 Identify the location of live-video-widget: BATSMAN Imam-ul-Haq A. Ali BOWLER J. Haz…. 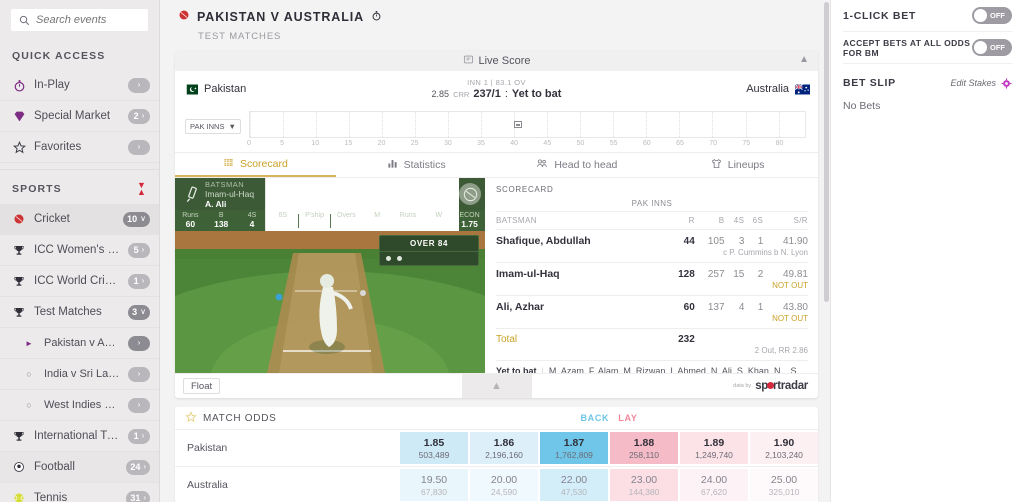
(330, 275).